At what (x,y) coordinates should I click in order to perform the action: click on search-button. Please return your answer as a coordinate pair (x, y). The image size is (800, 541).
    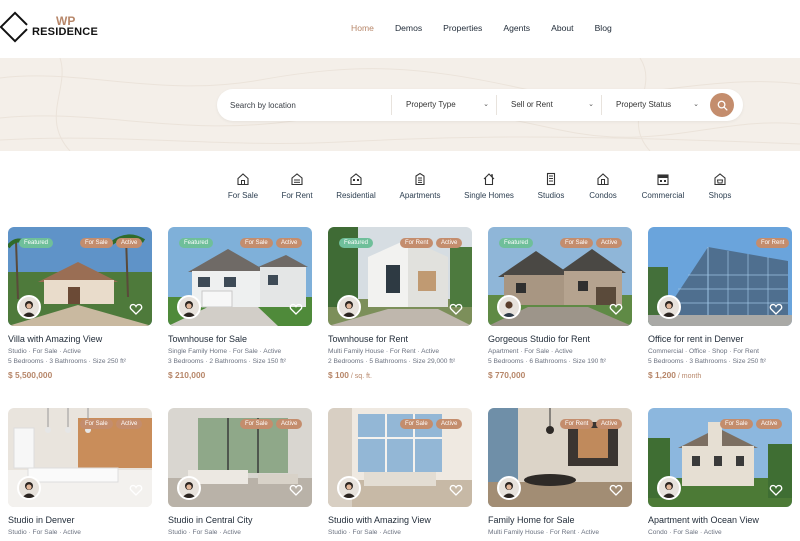
    Looking at the image, I should click on (722, 105).